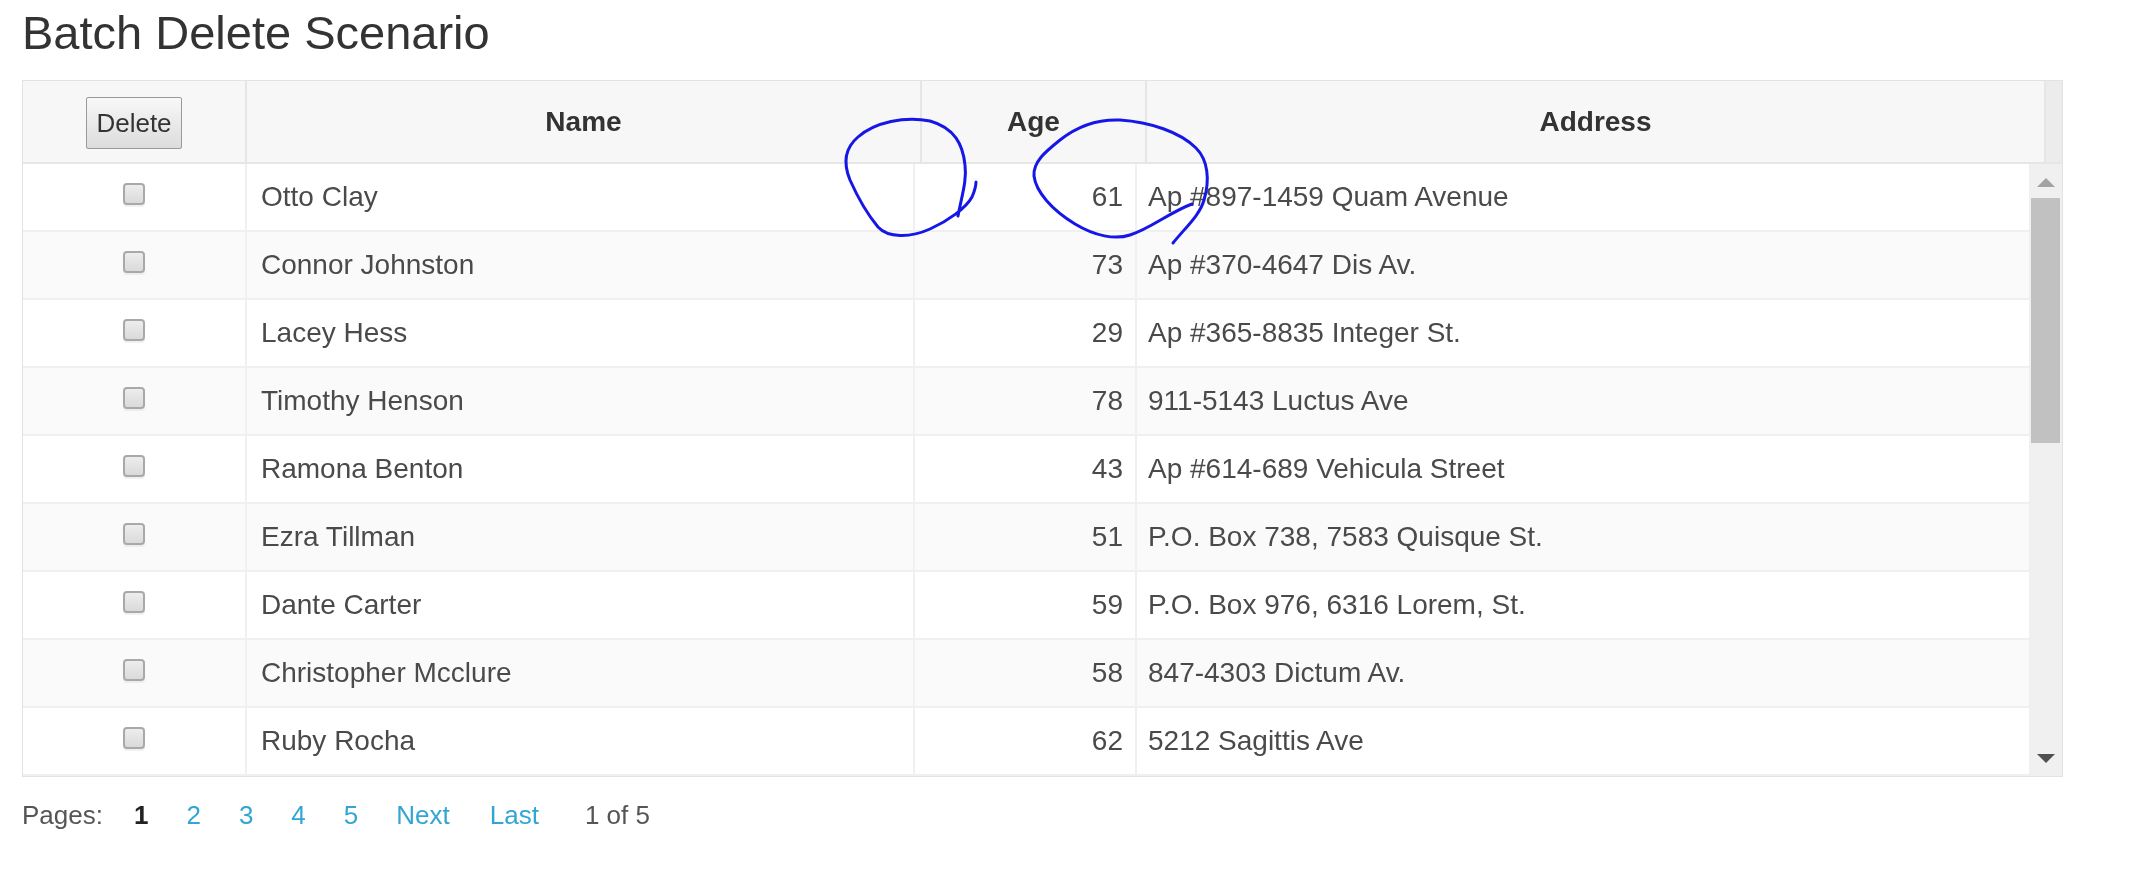 Image resolution: width=2148 pixels, height=872 pixels. What do you see at coordinates (1256, 741) in the screenshot?
I see `table-cell-text: 5212 Sagittis Ave` at bounding box center [1256, 741].